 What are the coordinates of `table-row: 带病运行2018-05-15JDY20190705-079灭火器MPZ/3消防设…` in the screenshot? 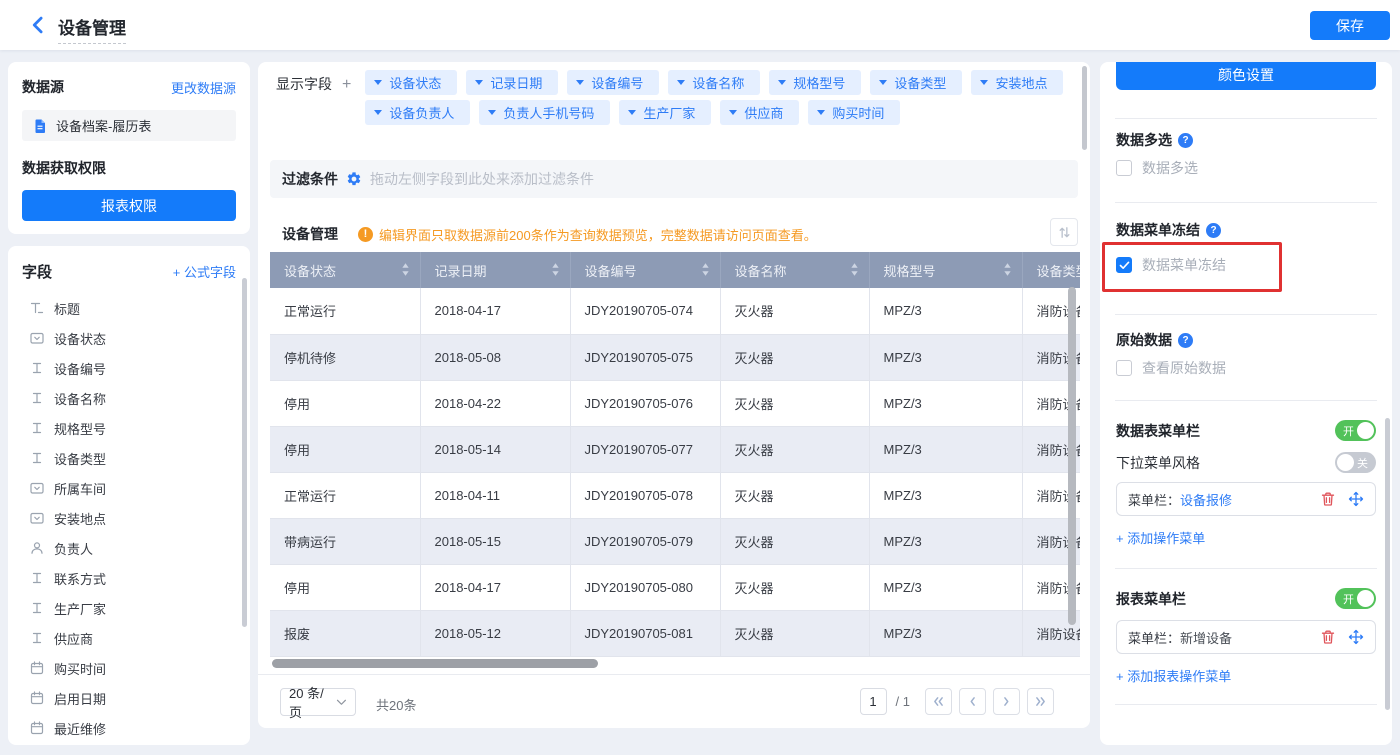 It's located at (675, 541).